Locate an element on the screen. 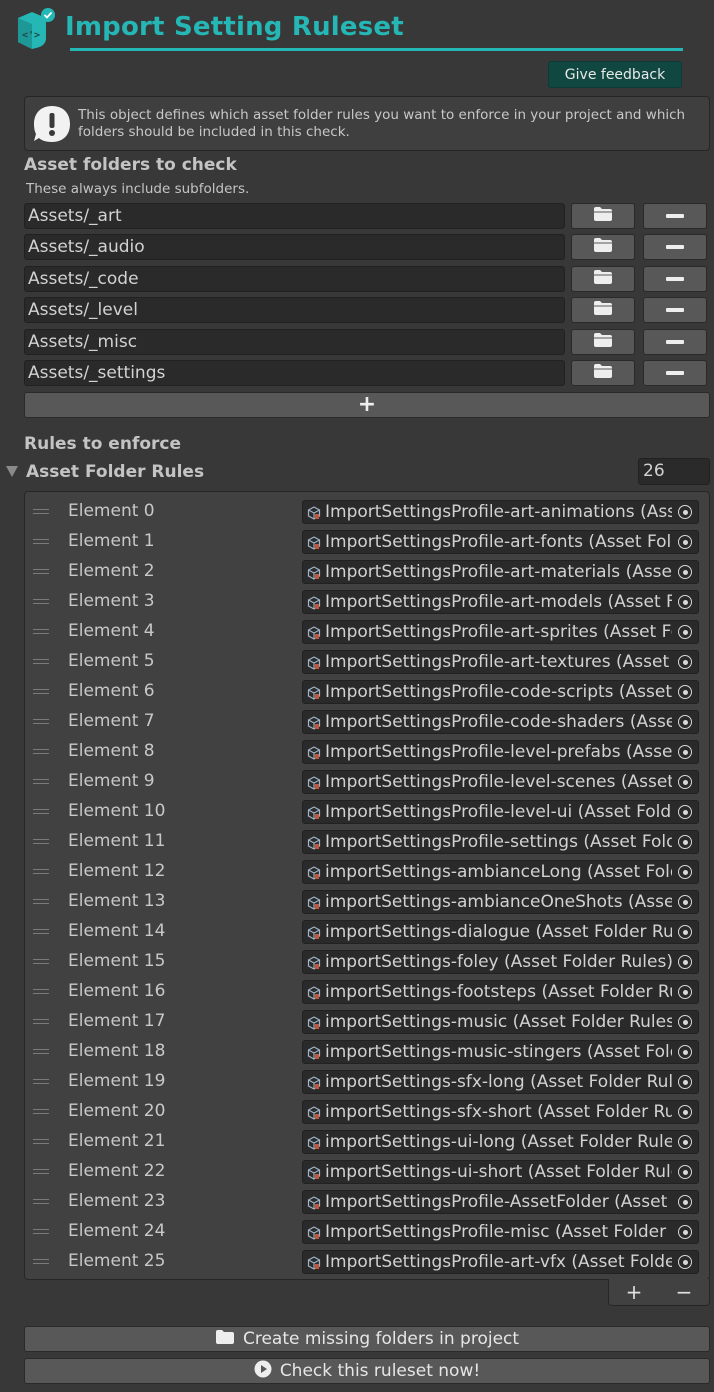 This screenshot has width=714, height=1392. add-element-button: + is located at coordinates (634, 1292).